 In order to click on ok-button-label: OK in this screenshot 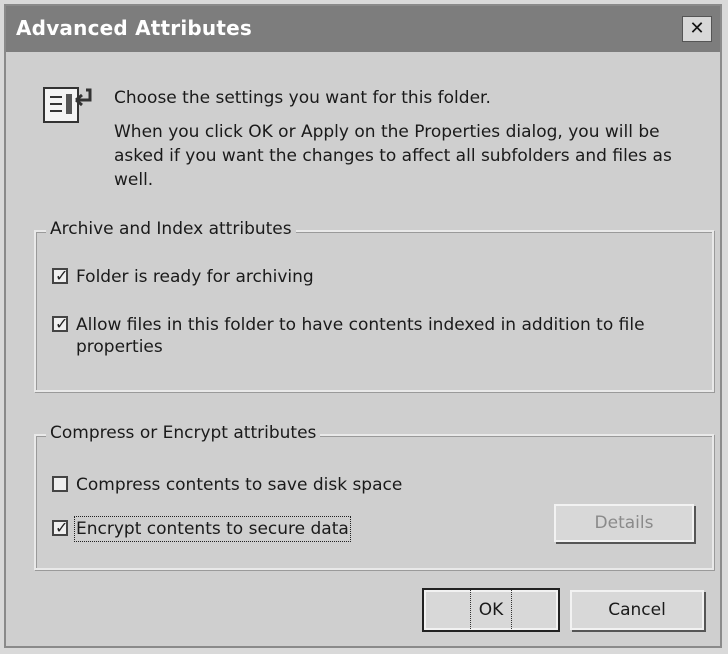, I will do `click(491, 610)`.